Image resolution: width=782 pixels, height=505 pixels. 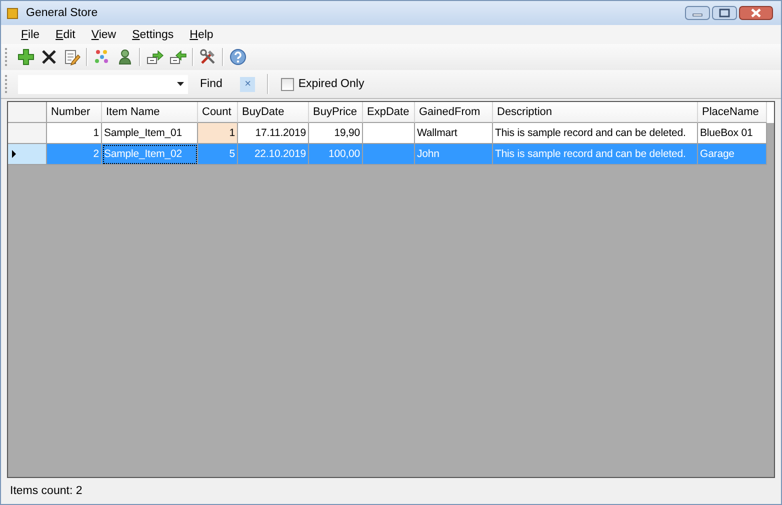 I want to click on minimize-button, so click(x=697, y=13).